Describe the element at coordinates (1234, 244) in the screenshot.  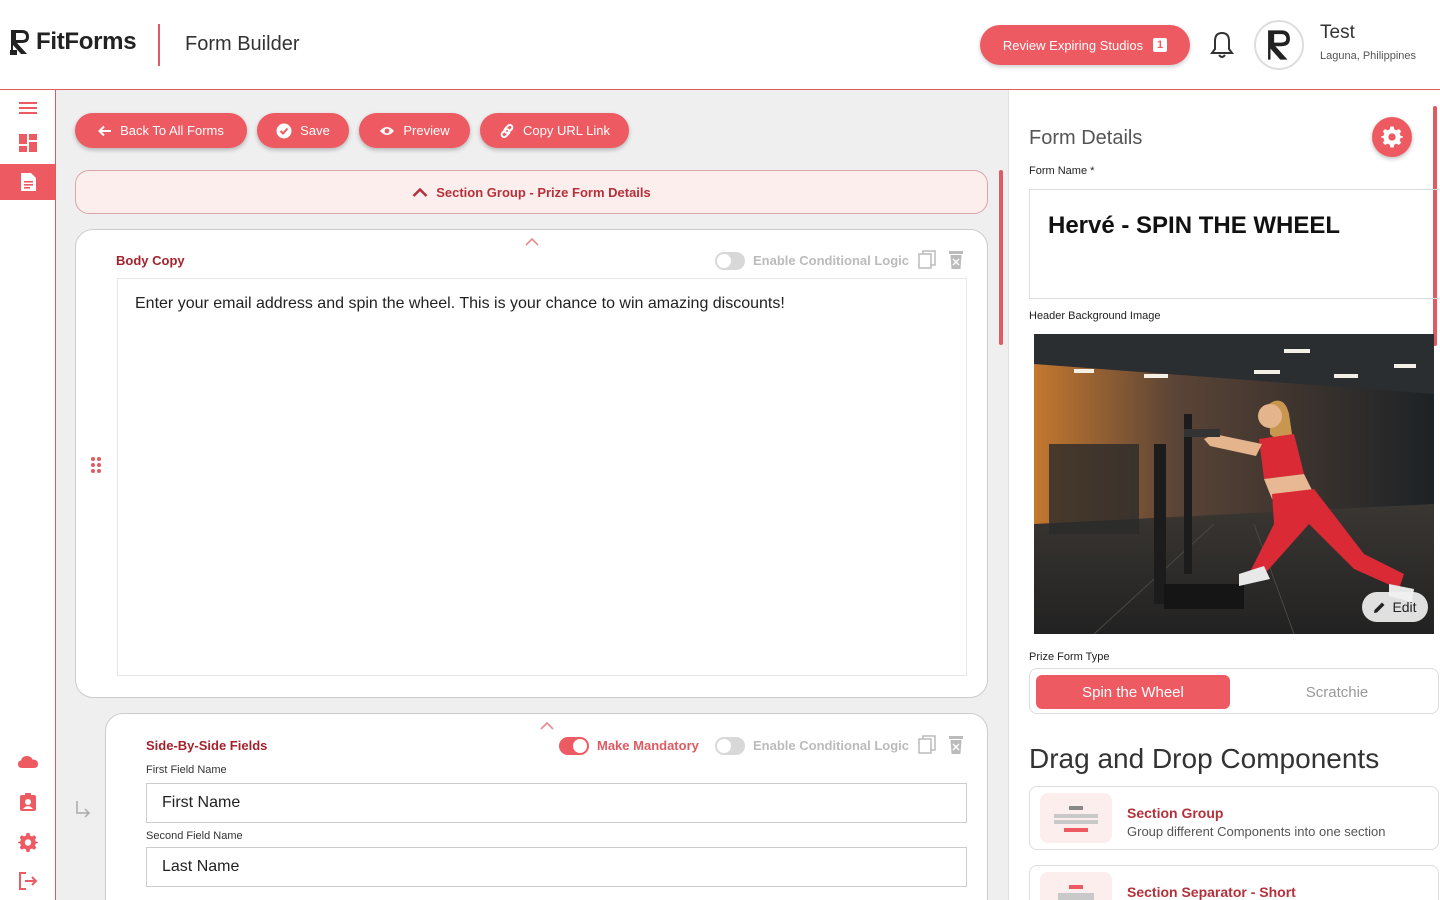
I see `form-name-input: Hervé - SPIN THE WHEEL` at that location.